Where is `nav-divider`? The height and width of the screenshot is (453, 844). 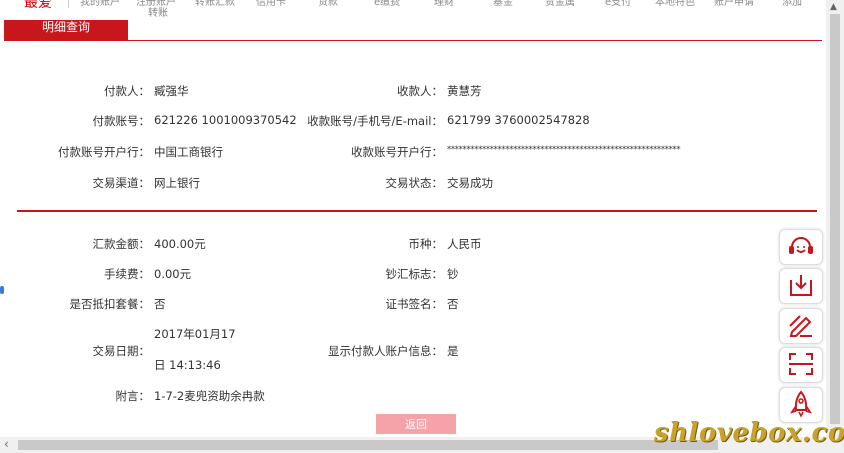 nav-divider is located at coordinates (68, 4).